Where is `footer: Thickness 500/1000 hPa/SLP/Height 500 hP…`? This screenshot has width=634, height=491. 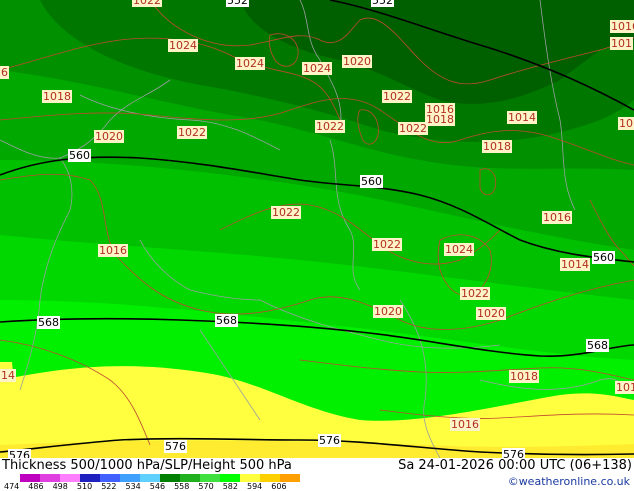 footer: Thickness 500/1000 hPa/SLP/Height 500 hP… is located at coordinates (317, 474).